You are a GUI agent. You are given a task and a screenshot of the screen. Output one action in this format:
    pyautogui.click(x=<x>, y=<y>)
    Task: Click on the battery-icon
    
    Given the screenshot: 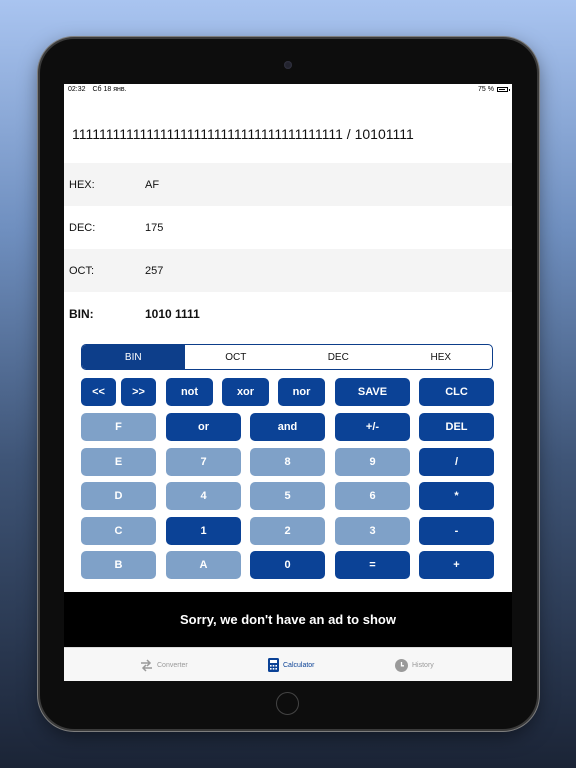 What is the action you would take?
    pyautogui.click(x=503, y=89)
    